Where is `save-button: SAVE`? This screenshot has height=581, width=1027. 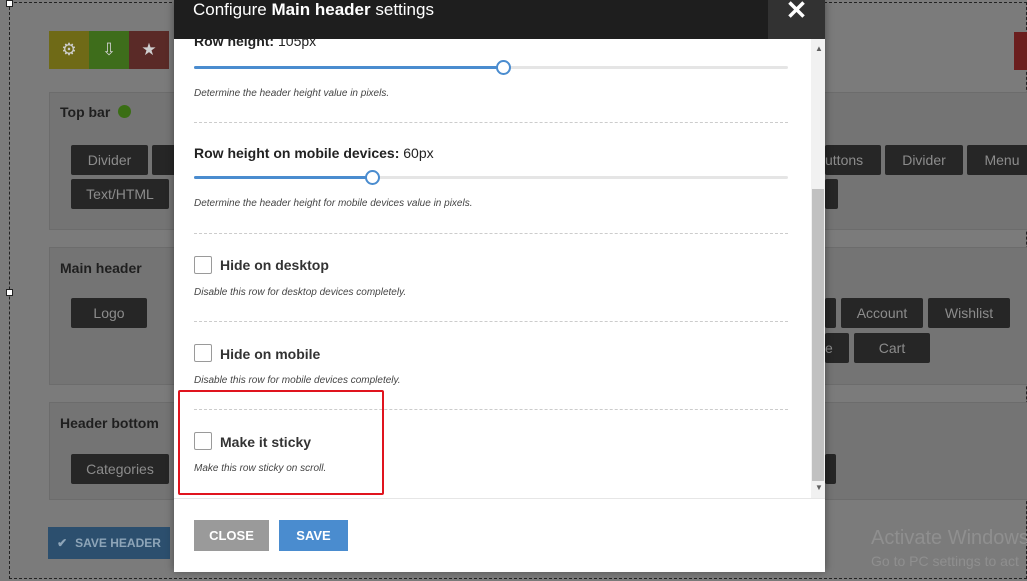
save-button: SAVE is located at coordinates (313, 535).